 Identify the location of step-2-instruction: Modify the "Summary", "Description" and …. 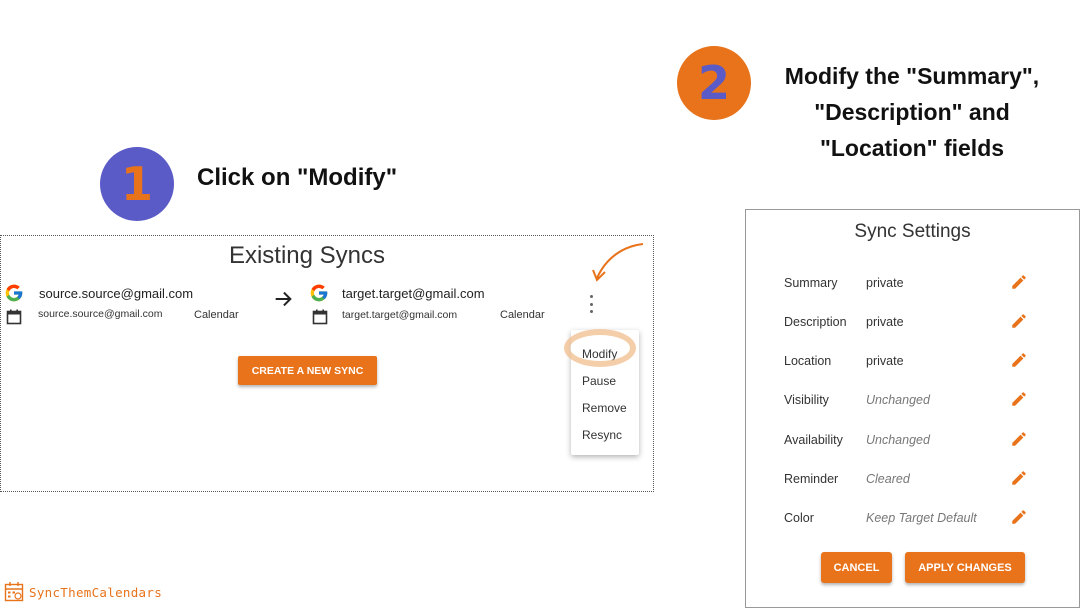
(912, 112).